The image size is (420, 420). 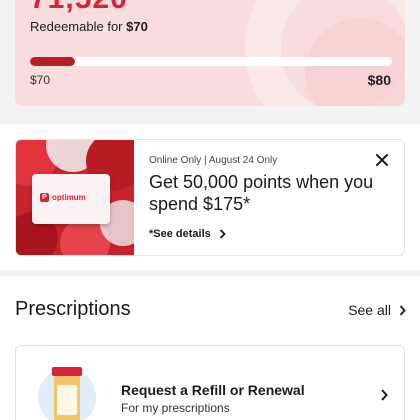 I want to click on section-title: Prescriptions, so click(x=73, y=309).